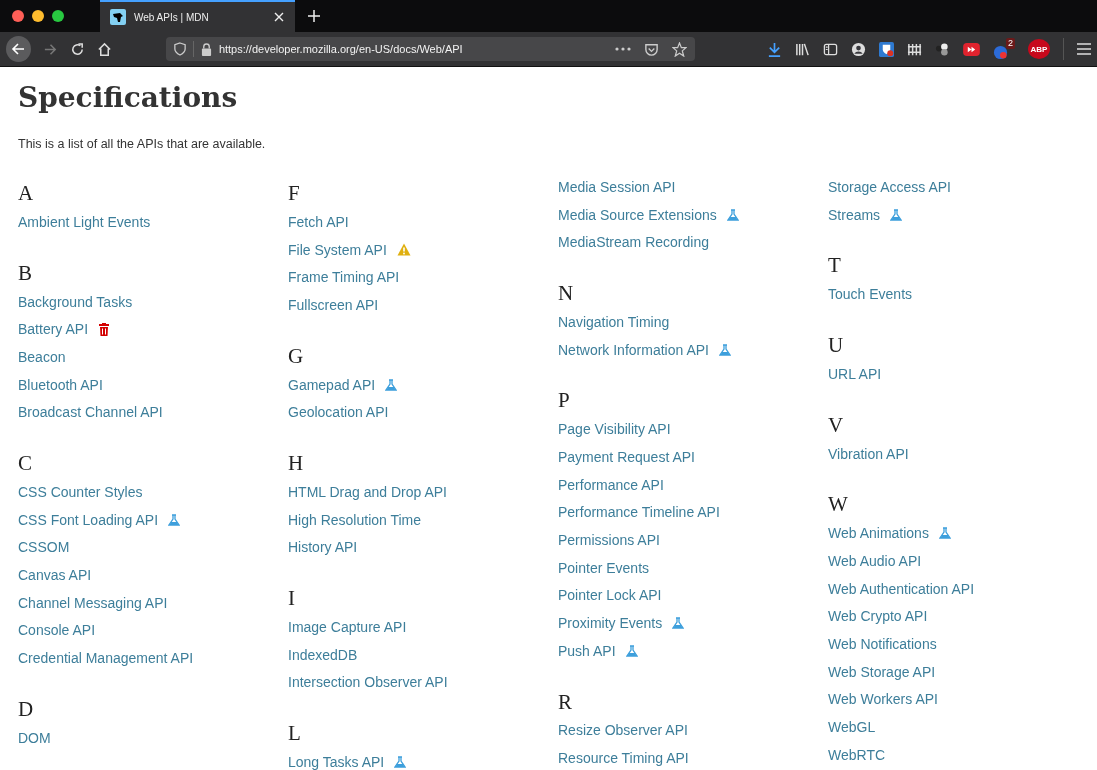 The image size is (1097, 770). What do you see at coordinates (18, 16) in the screenshot?
I see `close-window-button` at bounding box center [18, 16].